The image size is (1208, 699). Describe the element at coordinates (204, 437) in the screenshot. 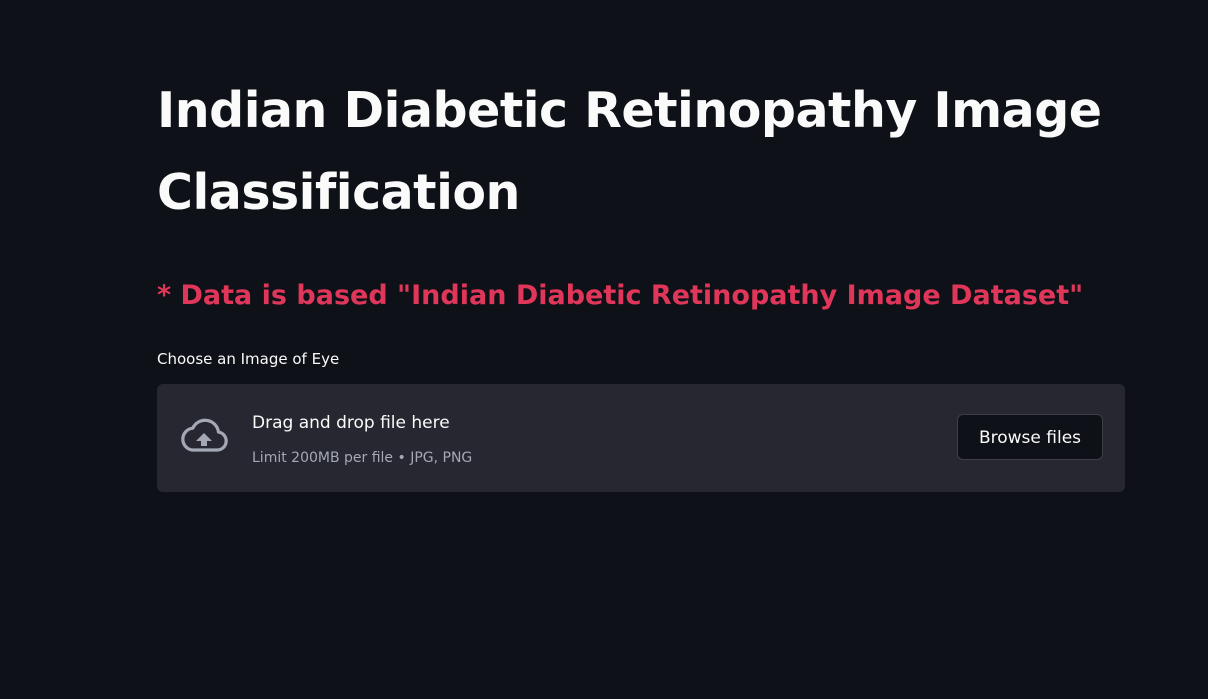

I see `cloud-upload-icon` at that location.